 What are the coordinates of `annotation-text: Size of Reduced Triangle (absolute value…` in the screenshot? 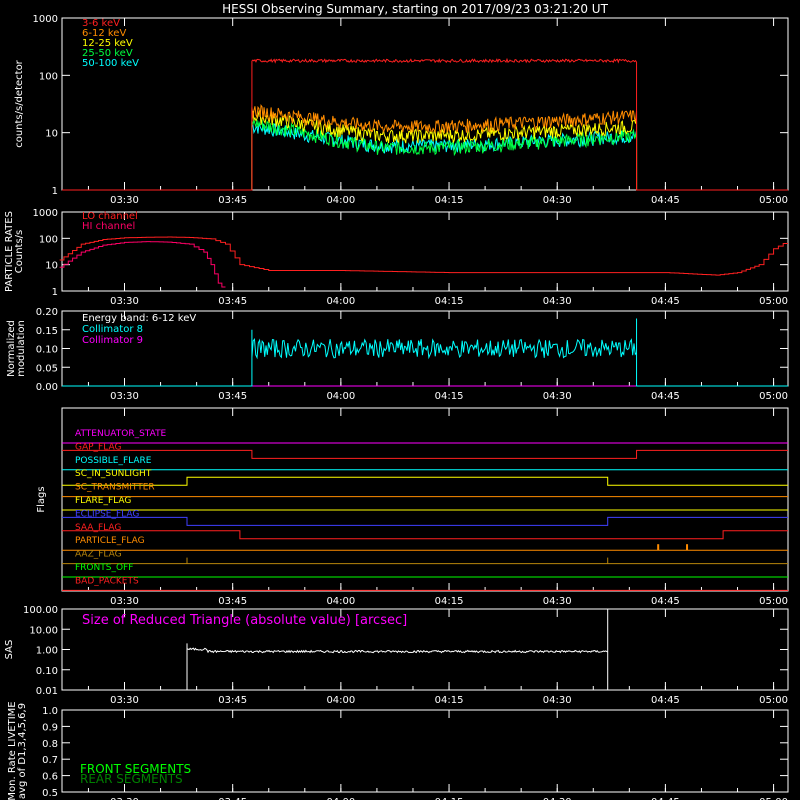 It's located at (244, 620).